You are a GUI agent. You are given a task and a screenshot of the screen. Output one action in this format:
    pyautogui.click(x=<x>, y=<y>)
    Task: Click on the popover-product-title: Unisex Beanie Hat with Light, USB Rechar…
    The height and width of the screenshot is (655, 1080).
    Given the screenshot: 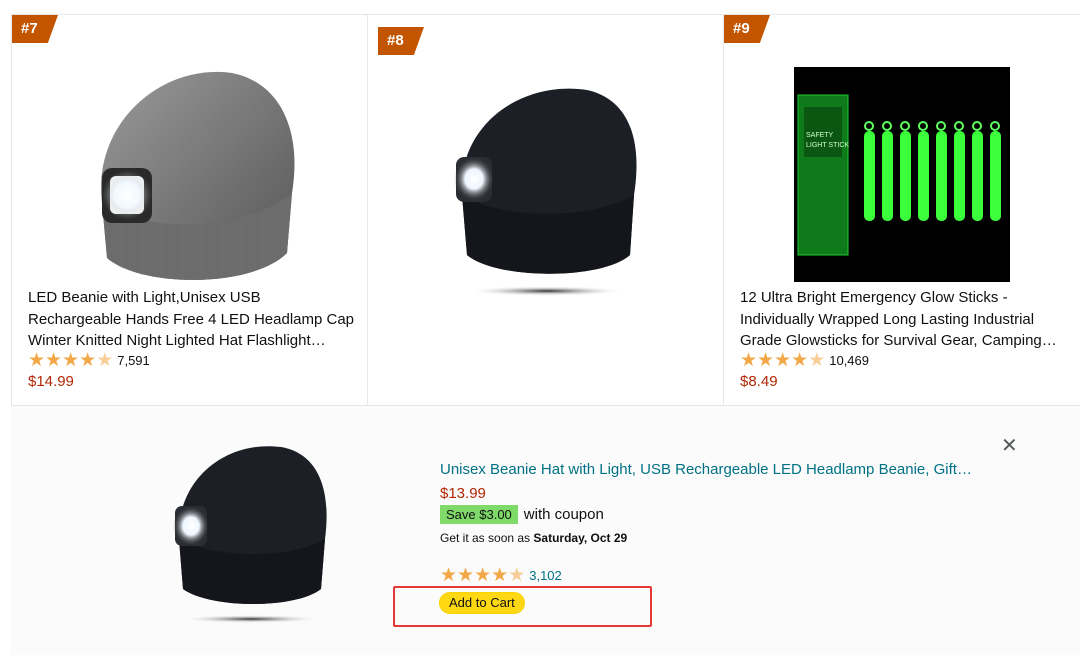 What is the action you would take?
    pyautogui.click(x=706, y=469)
    